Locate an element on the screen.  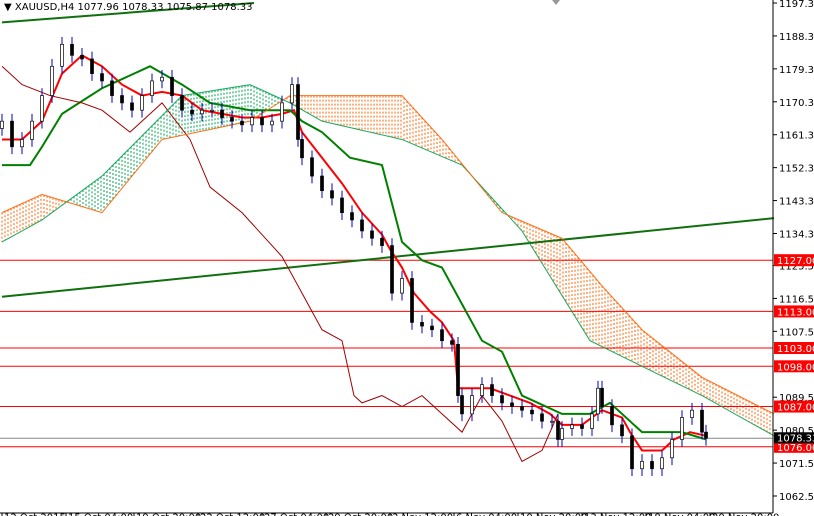
current-price-label: 1078.33 is located at coordinates (795, 438).